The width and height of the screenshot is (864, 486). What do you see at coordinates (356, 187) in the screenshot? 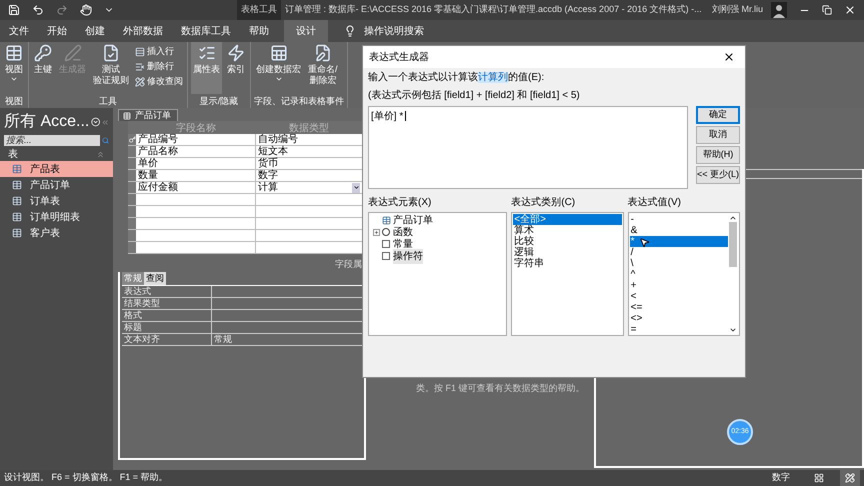
I see `dropdown-button` at bounding box center [356, 187].